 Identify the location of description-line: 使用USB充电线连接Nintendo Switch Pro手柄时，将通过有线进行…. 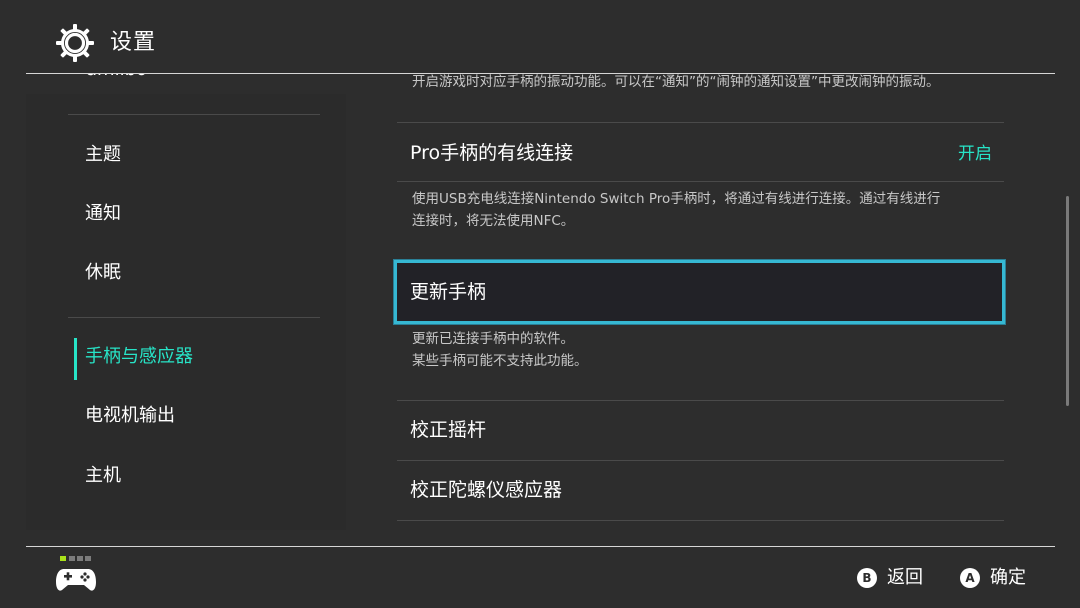
(676, 199).